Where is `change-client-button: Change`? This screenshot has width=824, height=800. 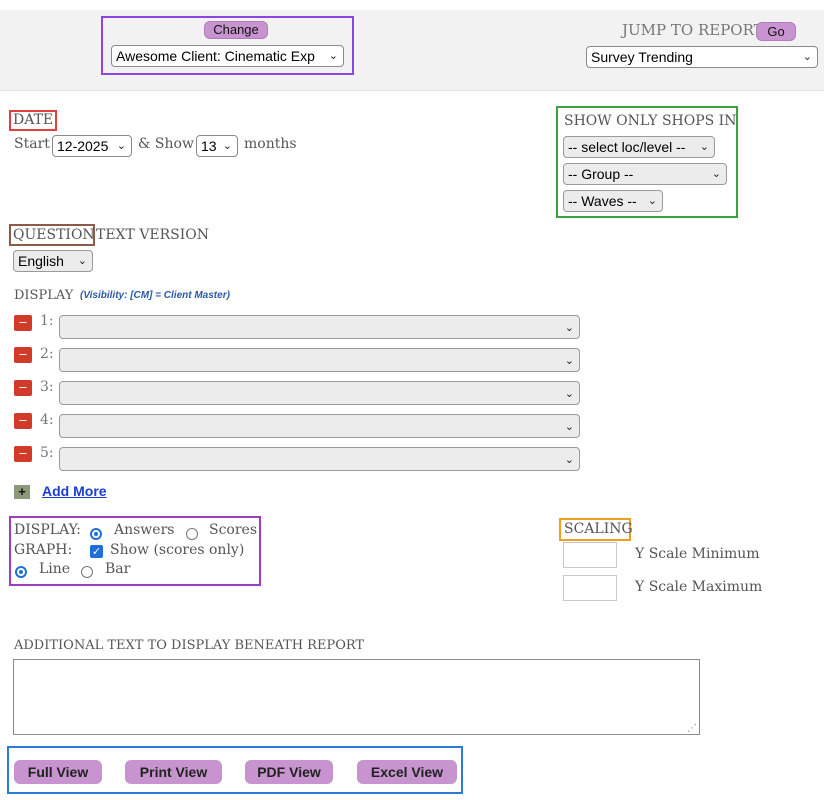
change-client-button: Change is located at coordinates (236, 30).